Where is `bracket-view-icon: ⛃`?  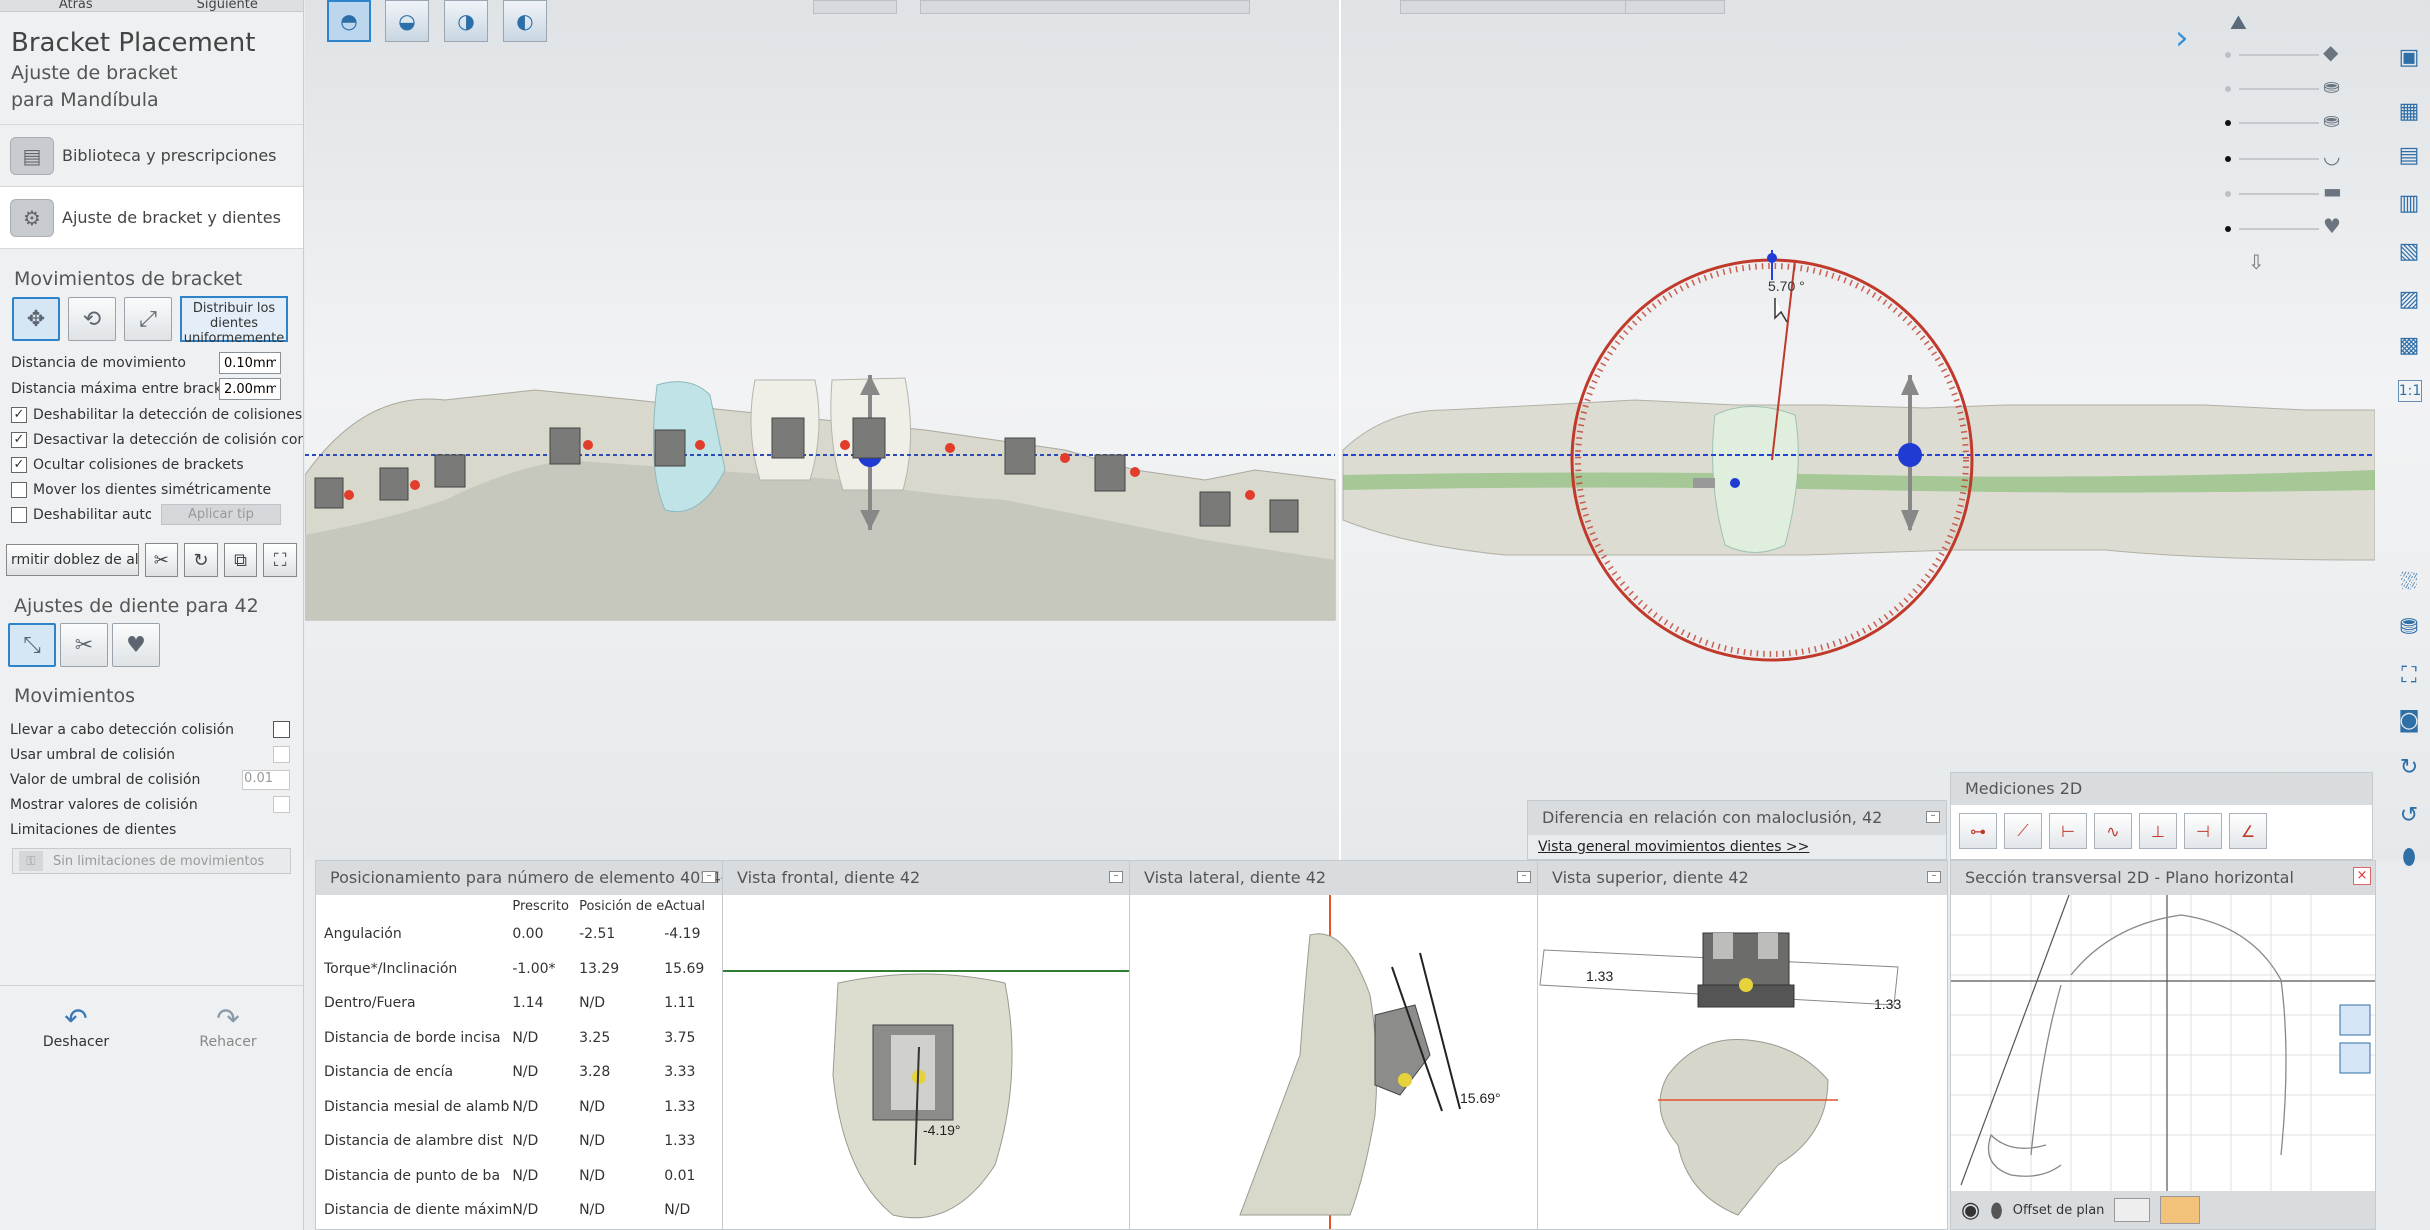
bracket-view-icon: ⛃ is located at coordinates (2409, 627).